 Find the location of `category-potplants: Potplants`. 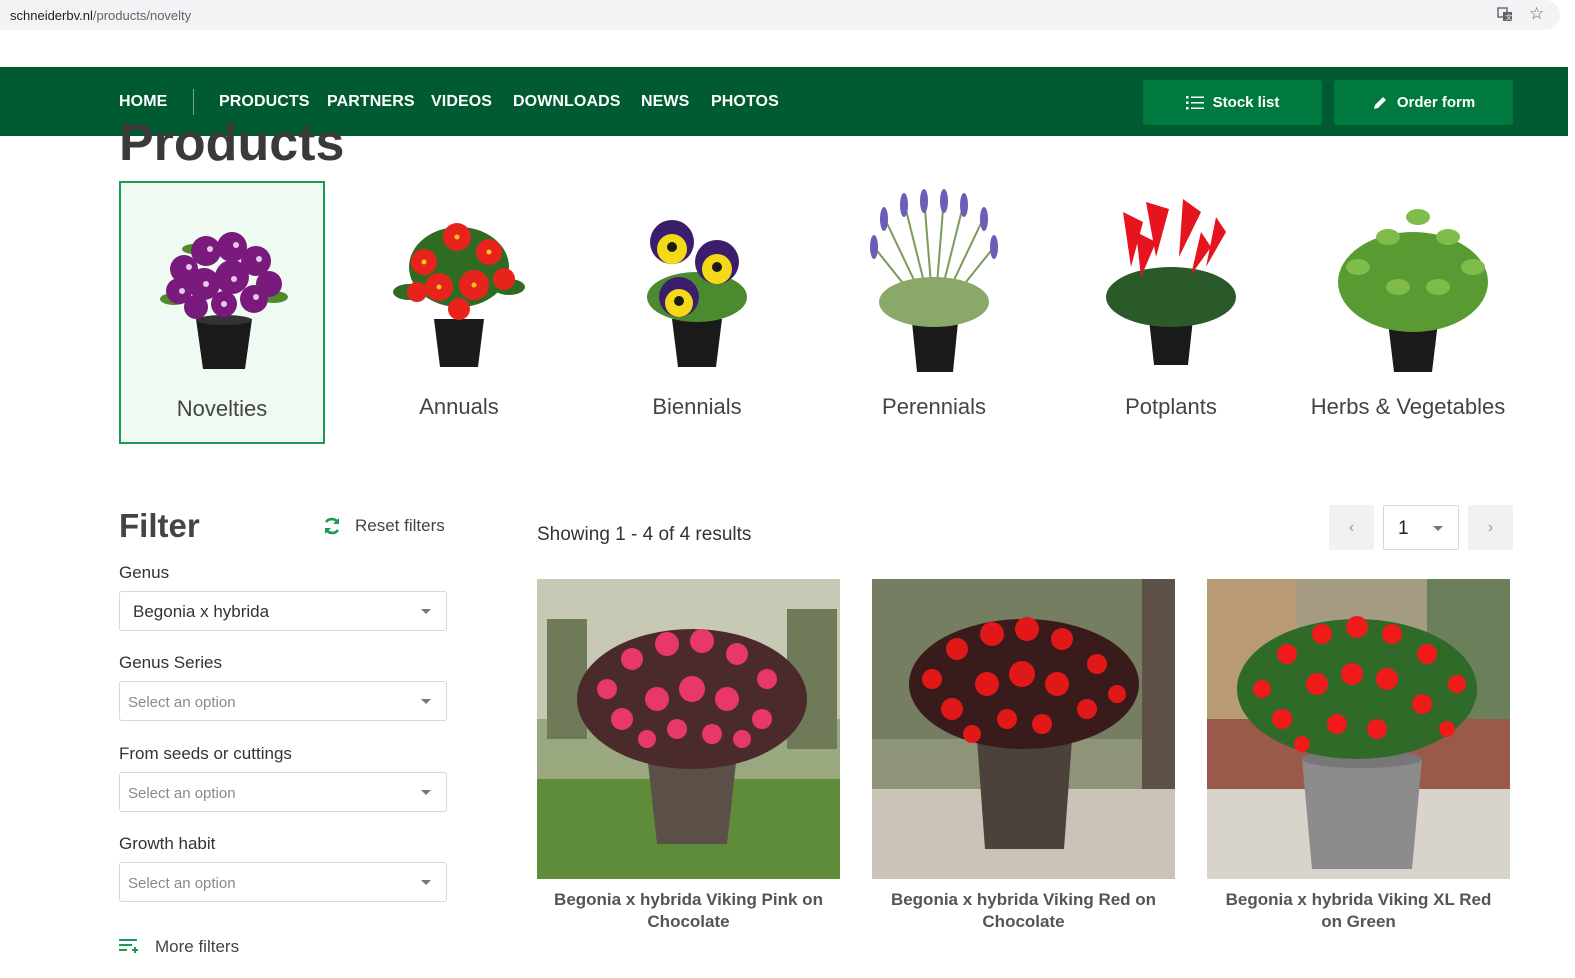

category-potplants: Potplants is located at coordinates (1171, 312).